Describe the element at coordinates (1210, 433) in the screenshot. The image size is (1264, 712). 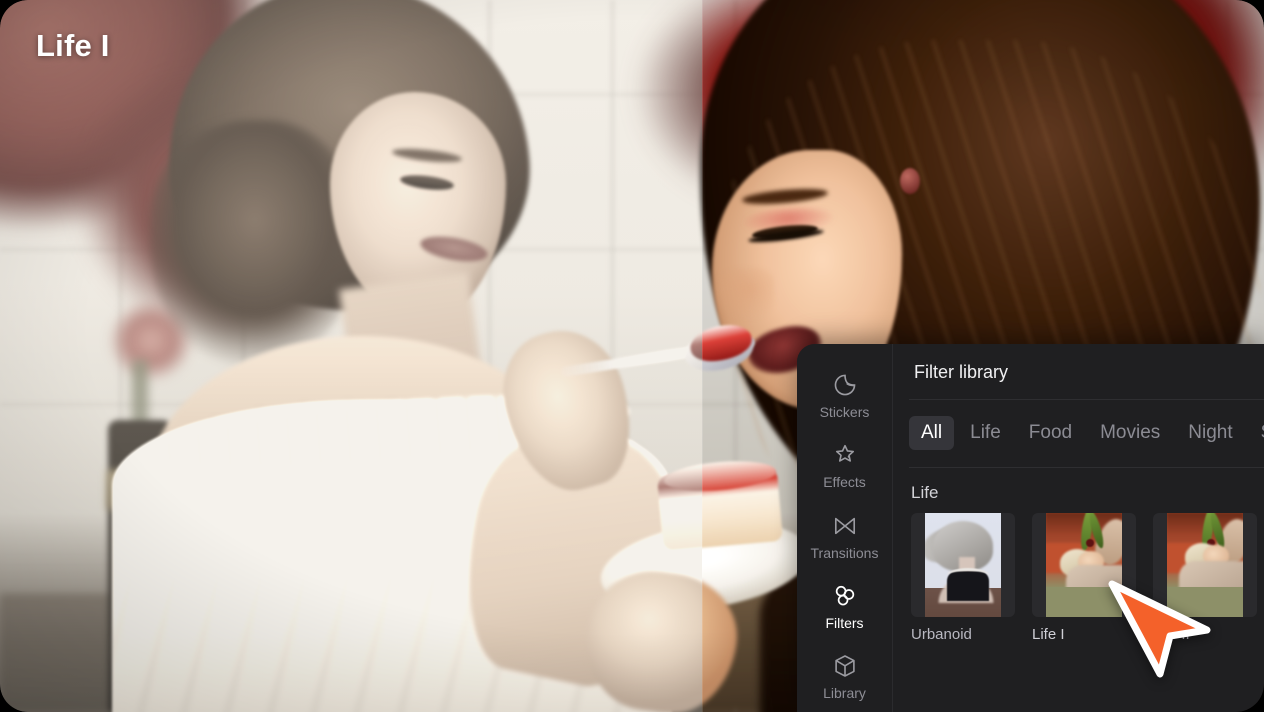
I see `tab-night: Night` at that location.